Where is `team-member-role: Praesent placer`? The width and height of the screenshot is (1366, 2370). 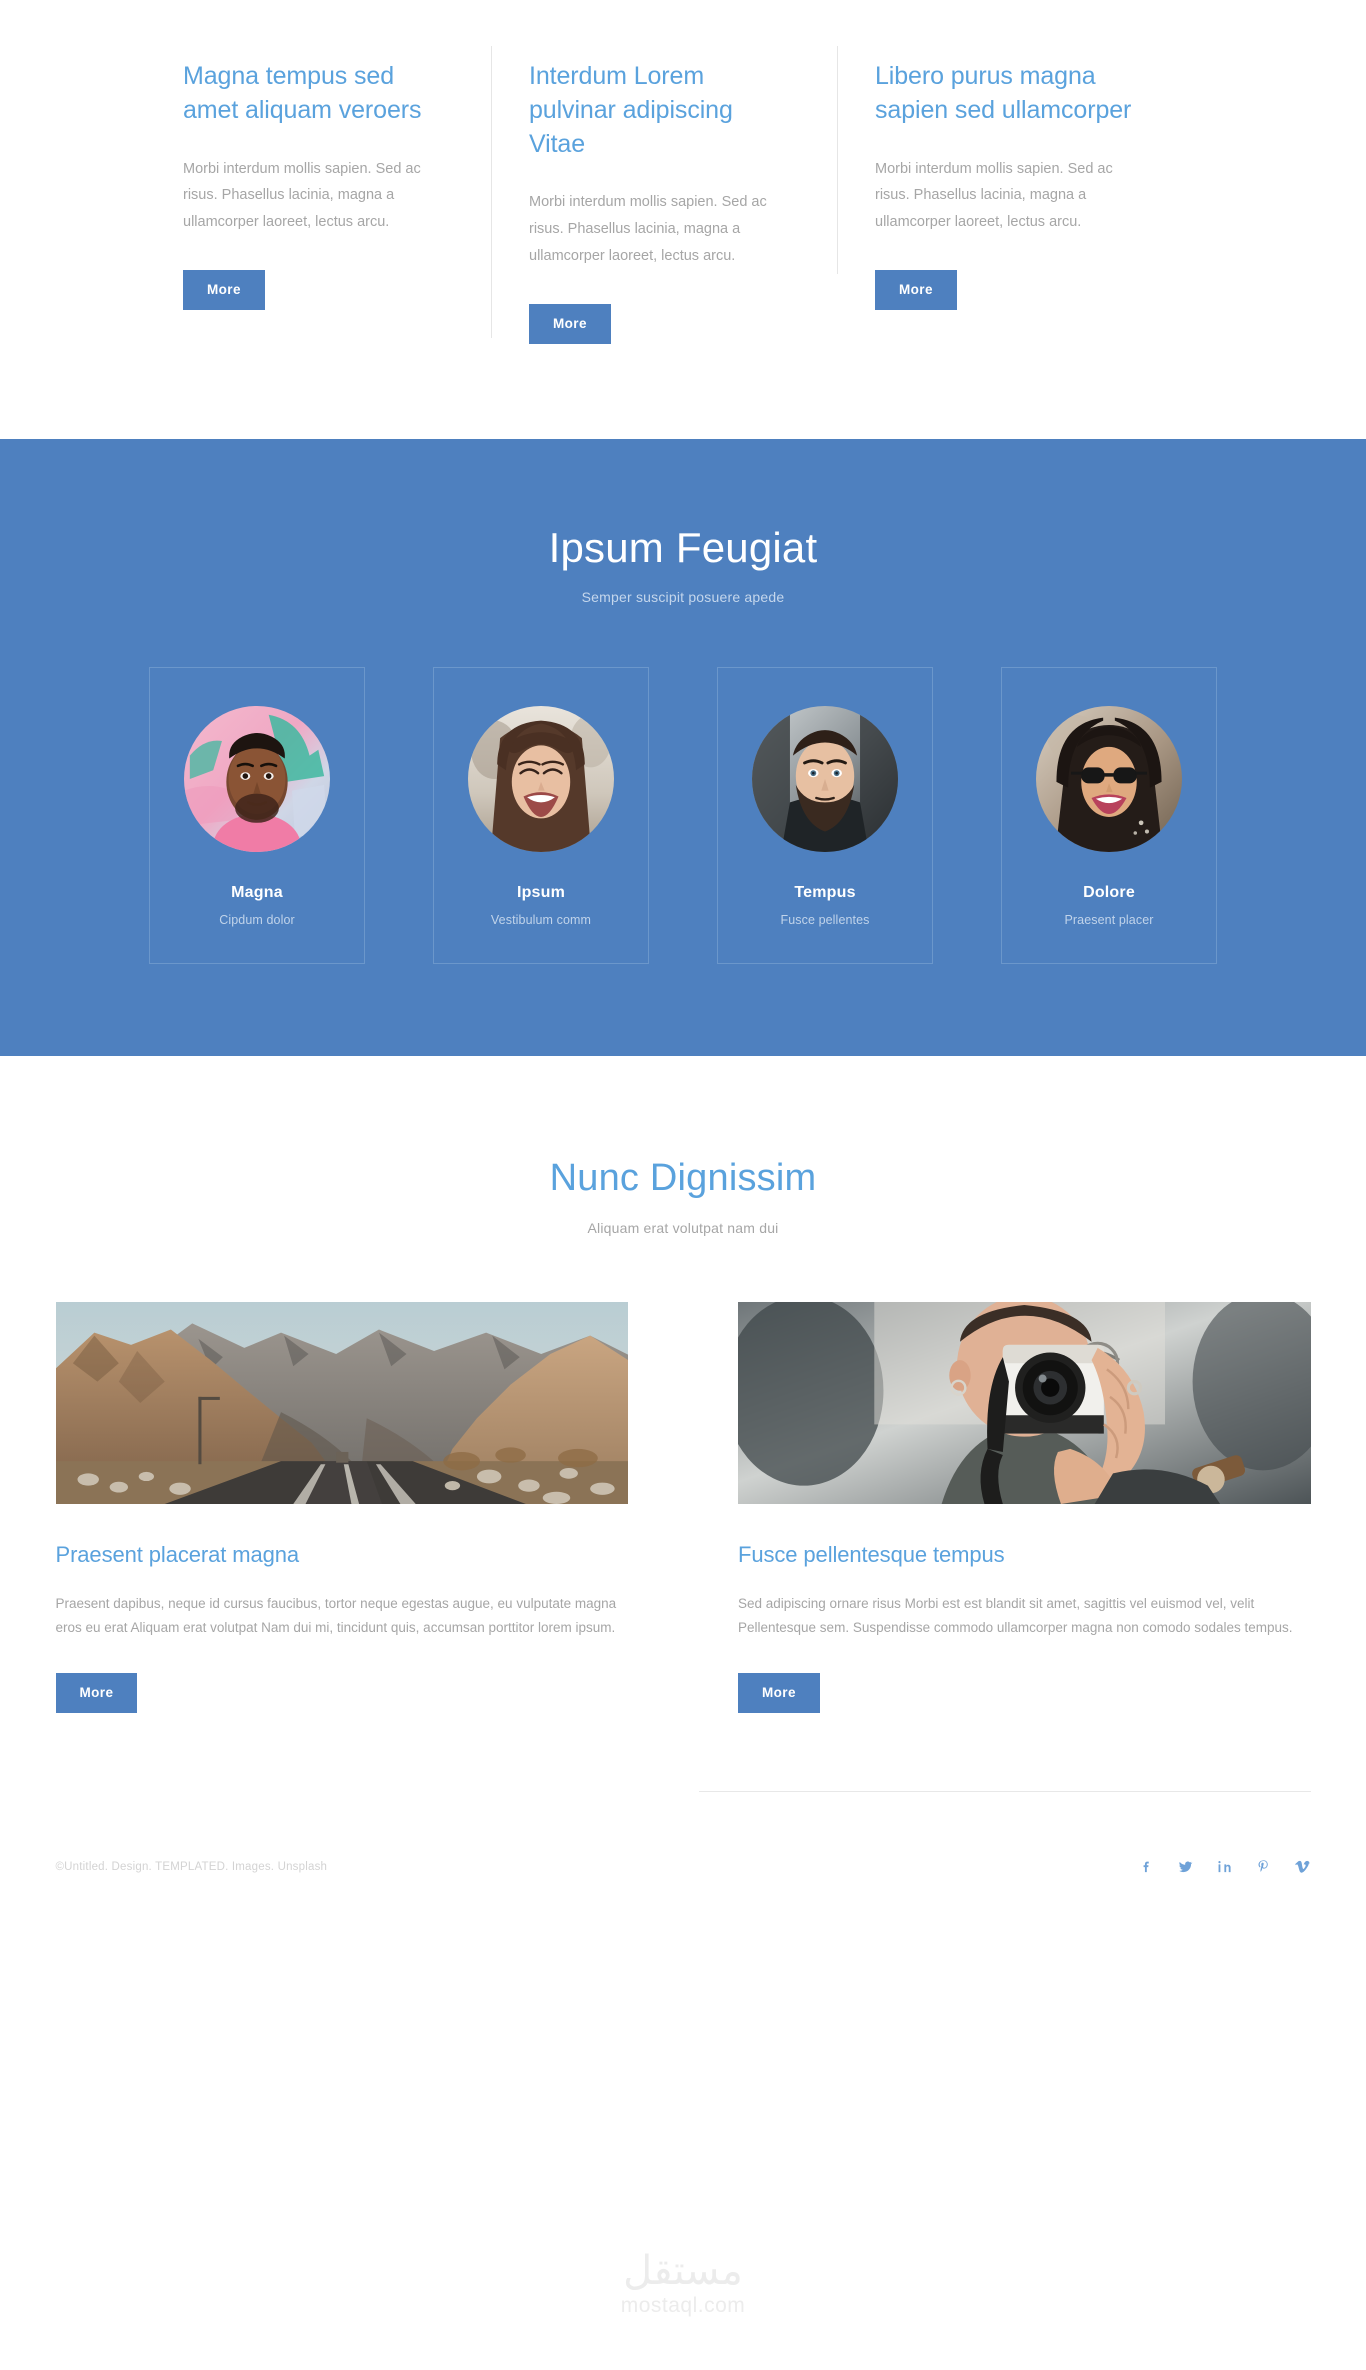 team-member-role: Praesent placer is located at coordinates (1109, 920).